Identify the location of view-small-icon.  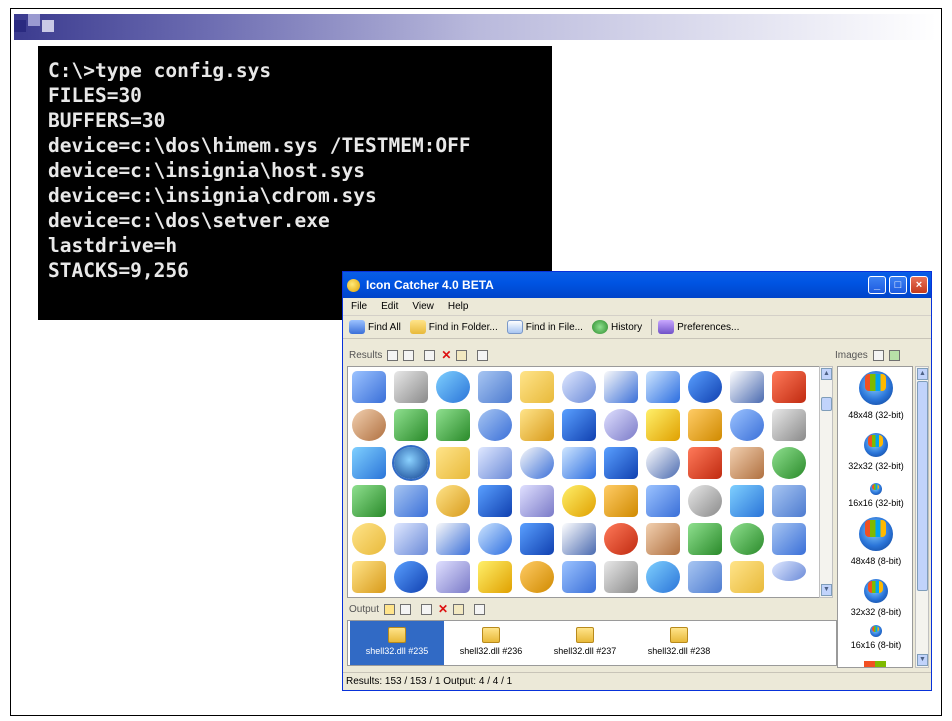
(409, 355).